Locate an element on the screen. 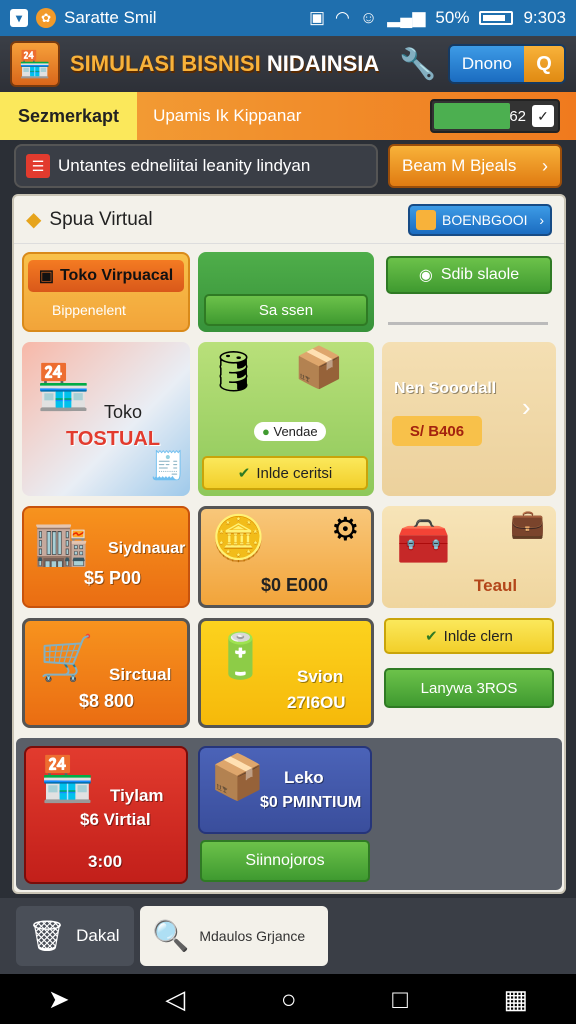 Image resolution: width=576 pixels, height=1024 pixels. shop-logo-icon: 🏪 is located at coordinates (35, 64).